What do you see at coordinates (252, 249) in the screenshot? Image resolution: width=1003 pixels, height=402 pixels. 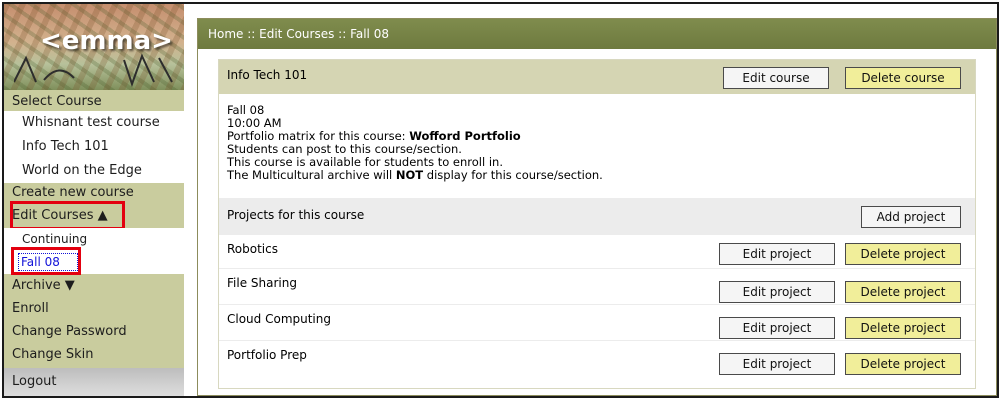 I see `project-name: Robotics` at bounding box center [252, 249].